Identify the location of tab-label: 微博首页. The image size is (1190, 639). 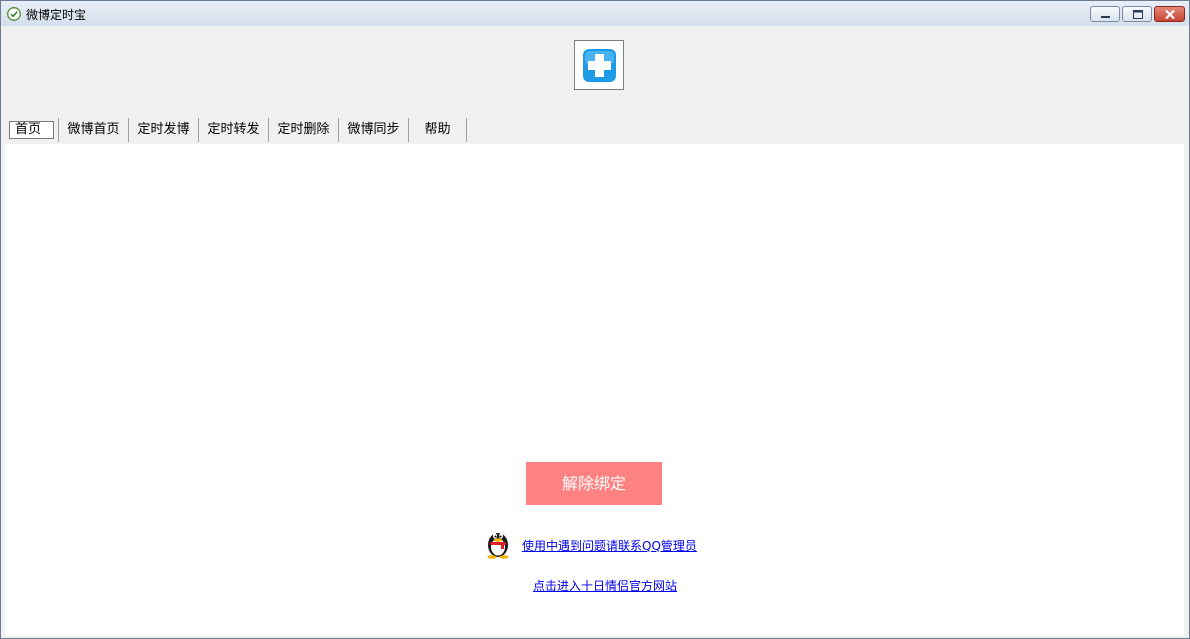
(93, 129).